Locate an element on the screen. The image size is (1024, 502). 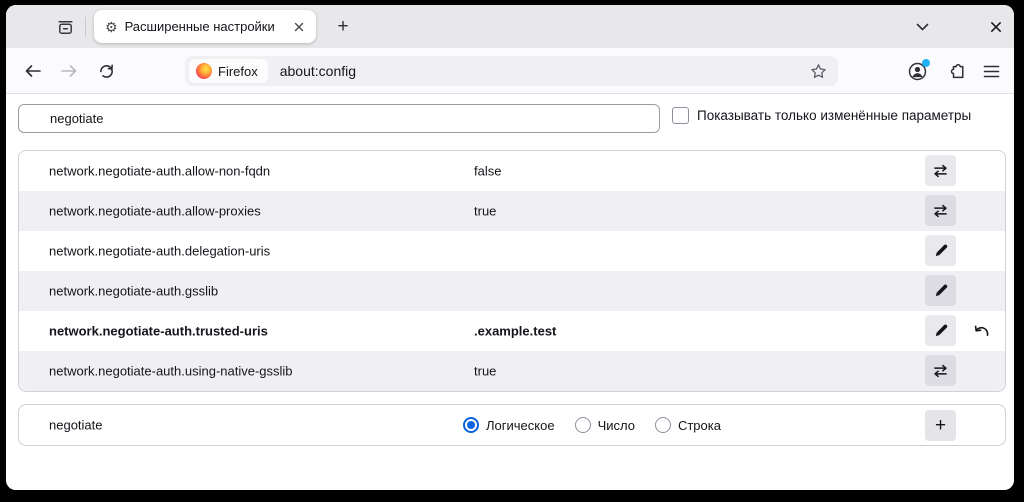
forward-button is located at coordinates (69, 71).